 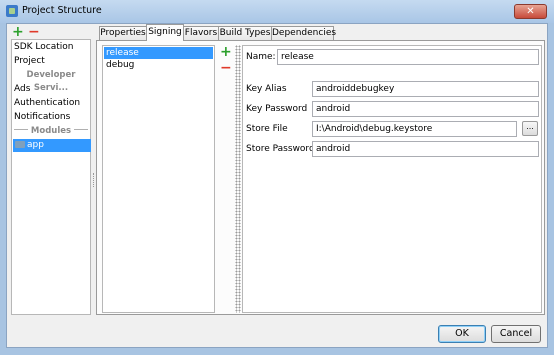 What do you see at coordinates (266, 89) in the screenshot?
I see `key-alias-label: Key Alias` at bounding box center [266, 89].